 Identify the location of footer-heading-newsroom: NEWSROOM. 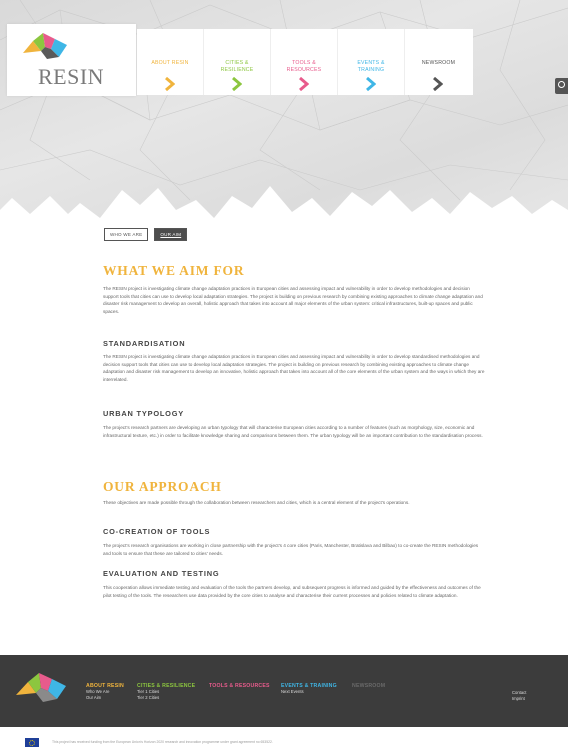
(368, 686).